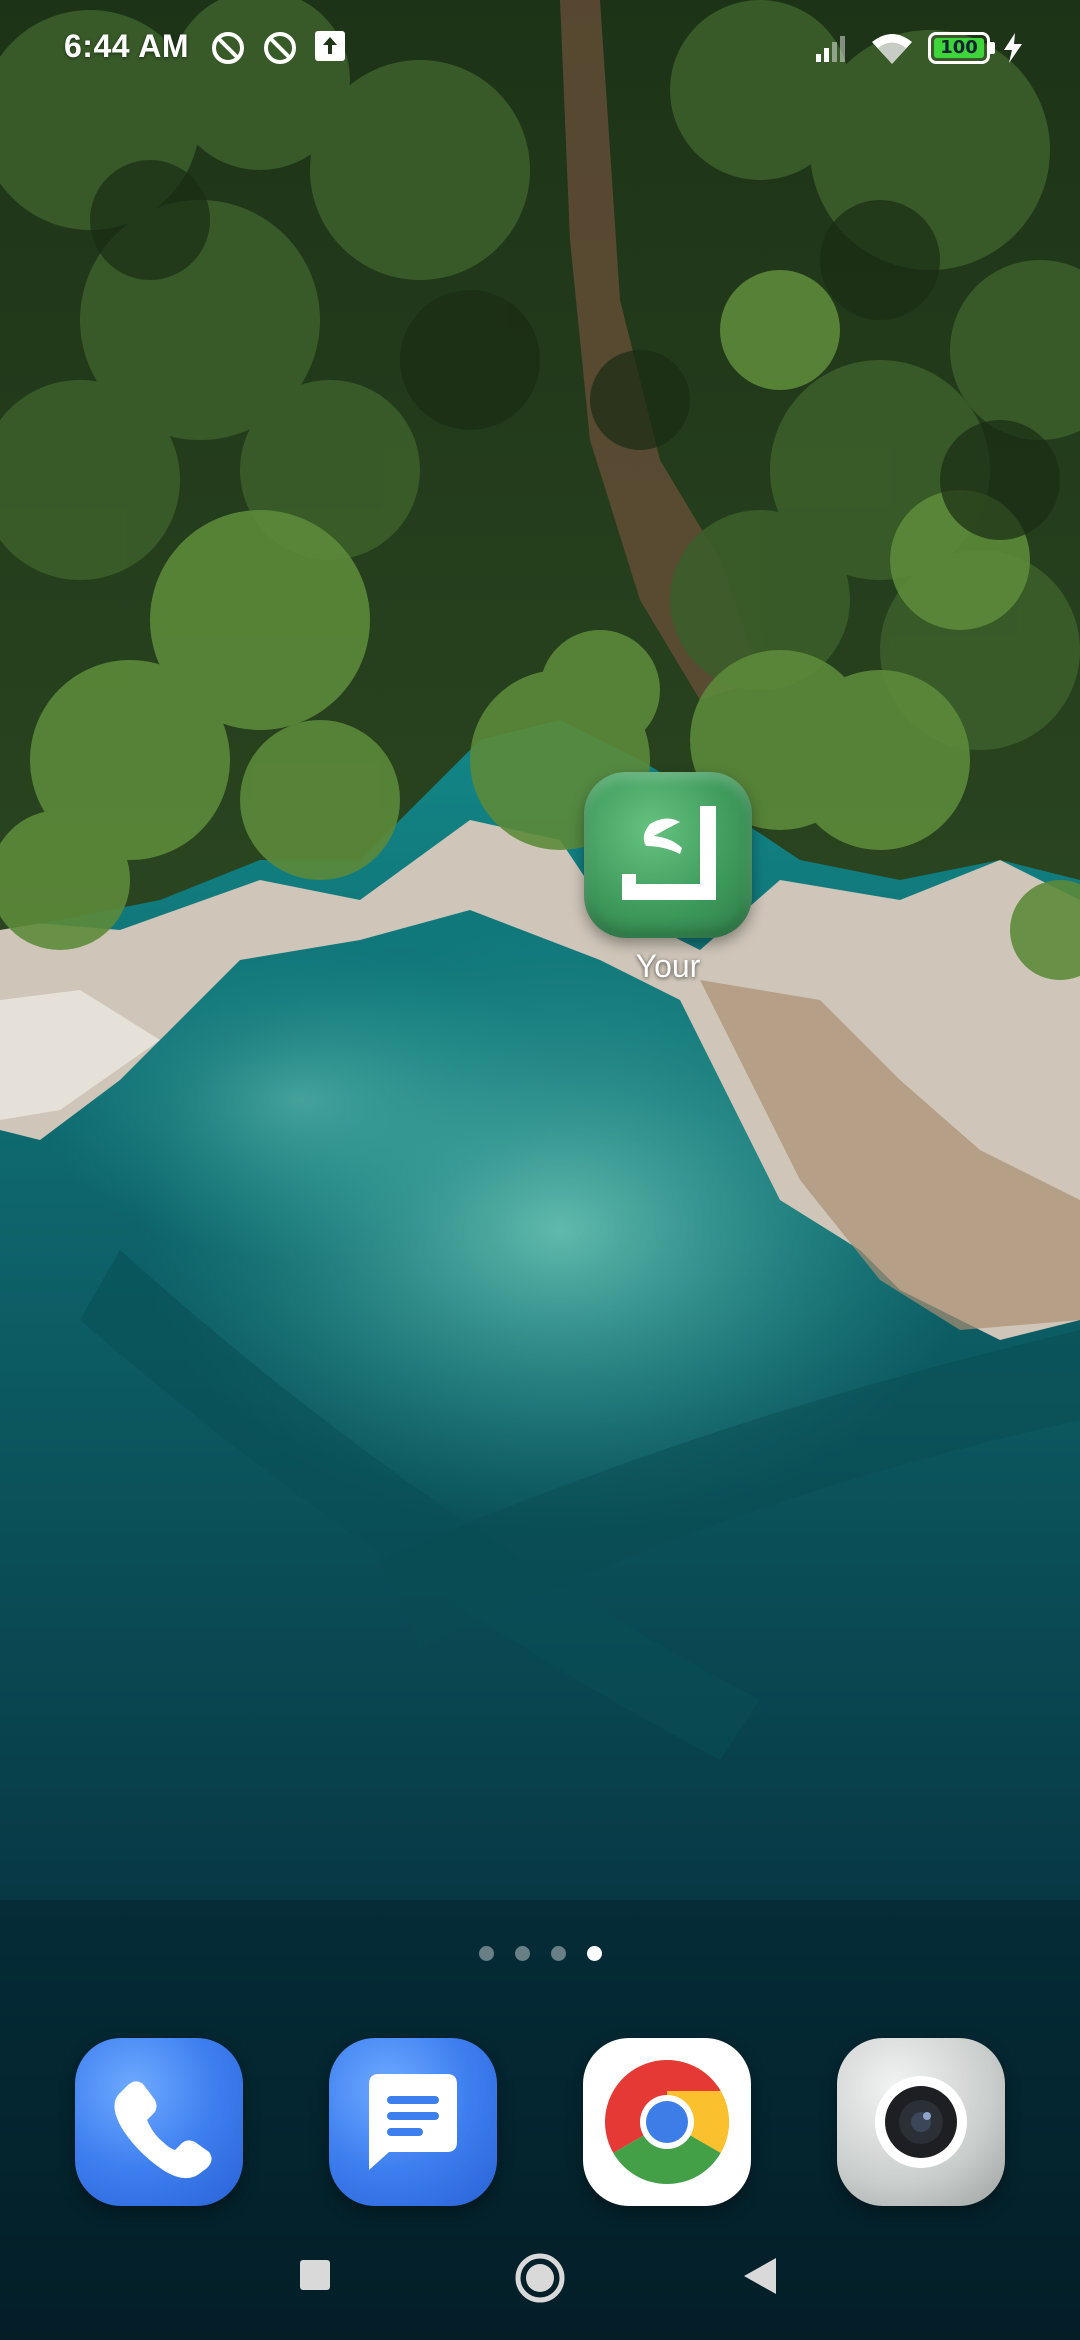 This screenshot has width=1080, height=2340. I want to click on battery-icon: 100, so click(962, 48).